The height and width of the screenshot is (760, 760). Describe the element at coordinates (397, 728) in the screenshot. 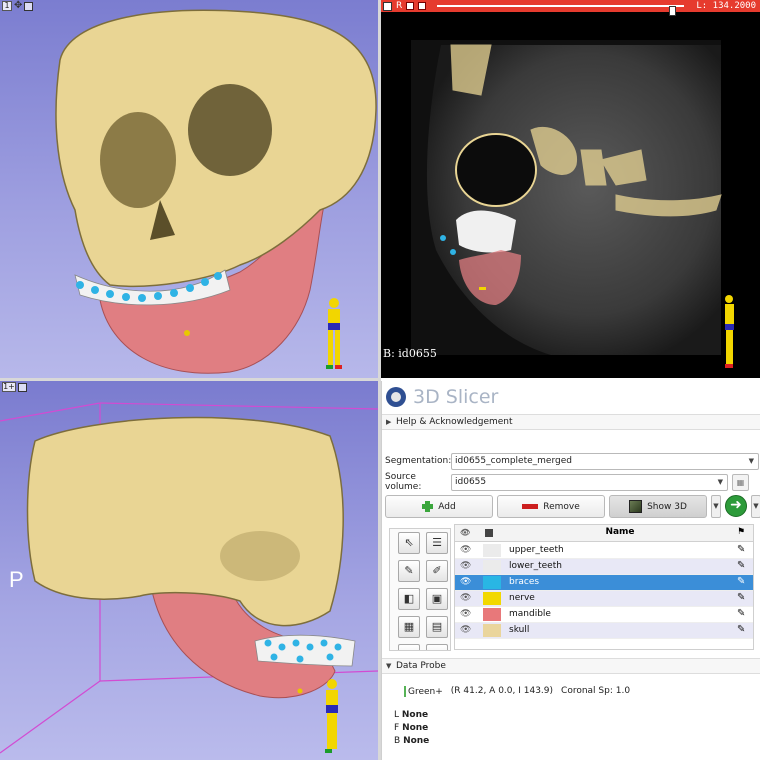

I see `layer-letter: F` at that location.